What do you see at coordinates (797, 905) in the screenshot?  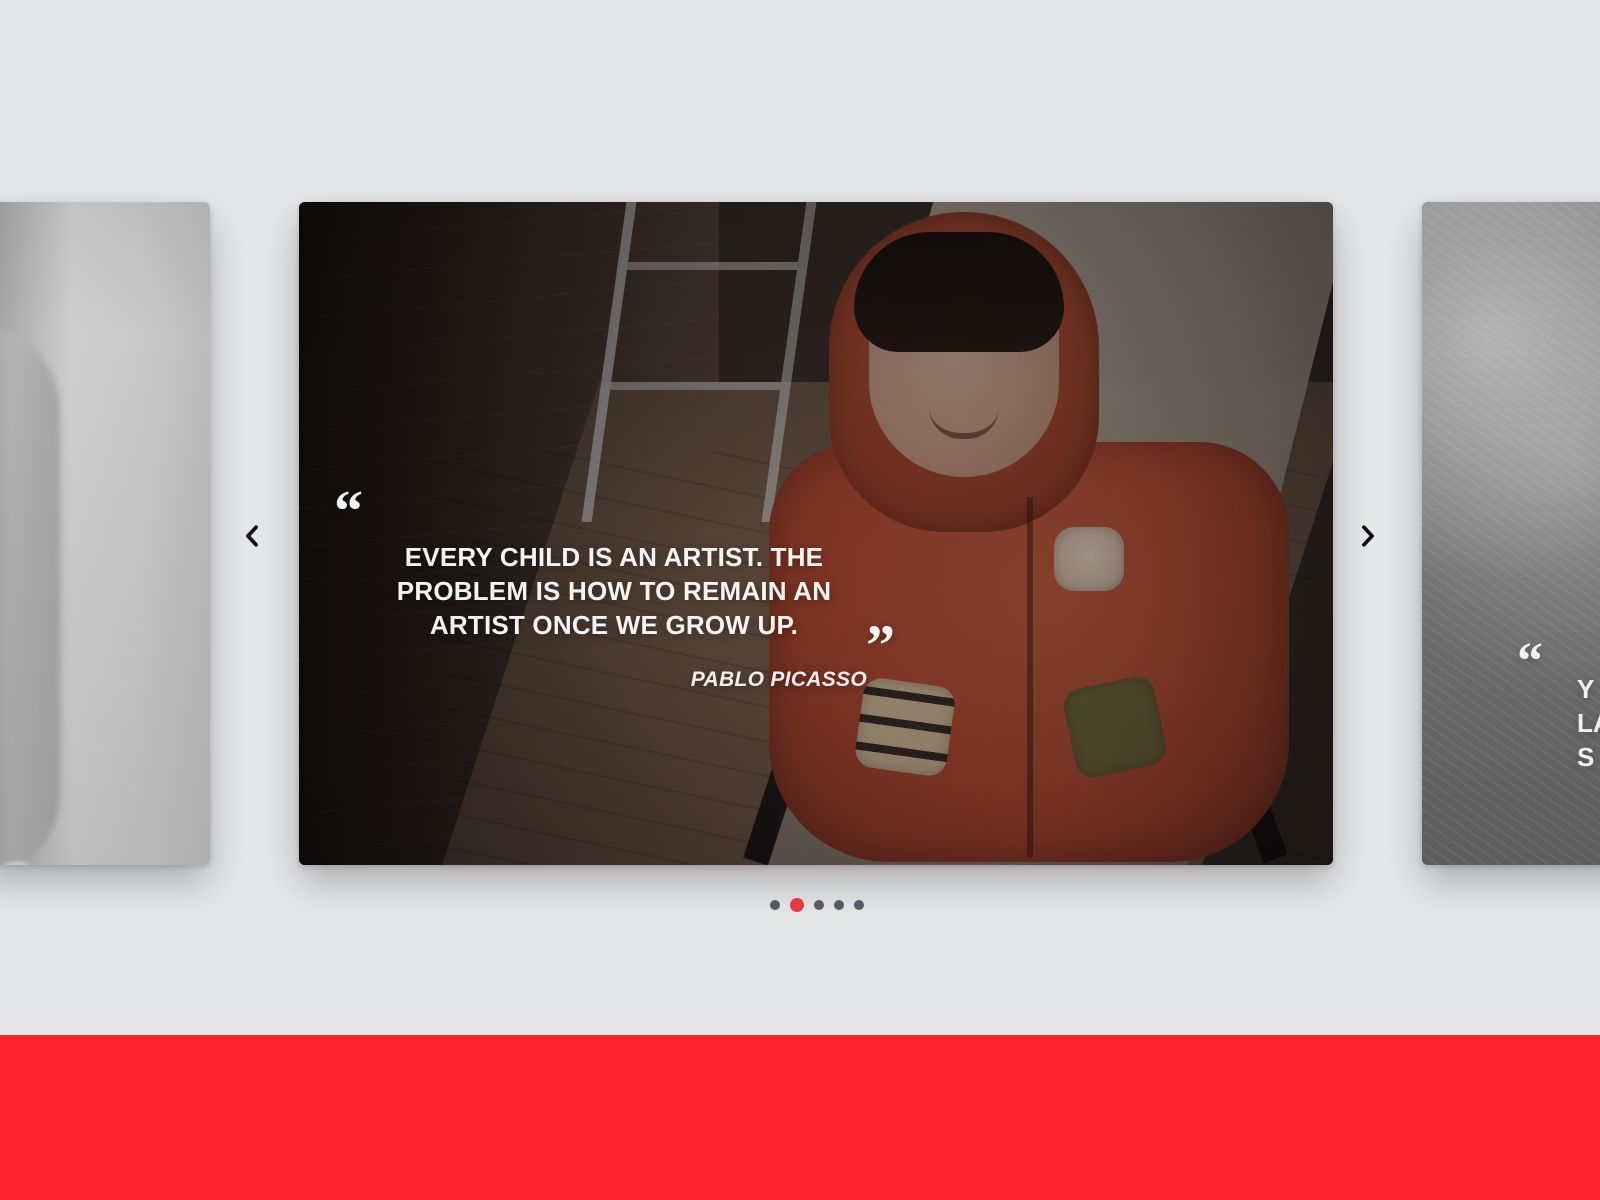 I see `pagination-dot-2-active` at bounding box center [797, 905].